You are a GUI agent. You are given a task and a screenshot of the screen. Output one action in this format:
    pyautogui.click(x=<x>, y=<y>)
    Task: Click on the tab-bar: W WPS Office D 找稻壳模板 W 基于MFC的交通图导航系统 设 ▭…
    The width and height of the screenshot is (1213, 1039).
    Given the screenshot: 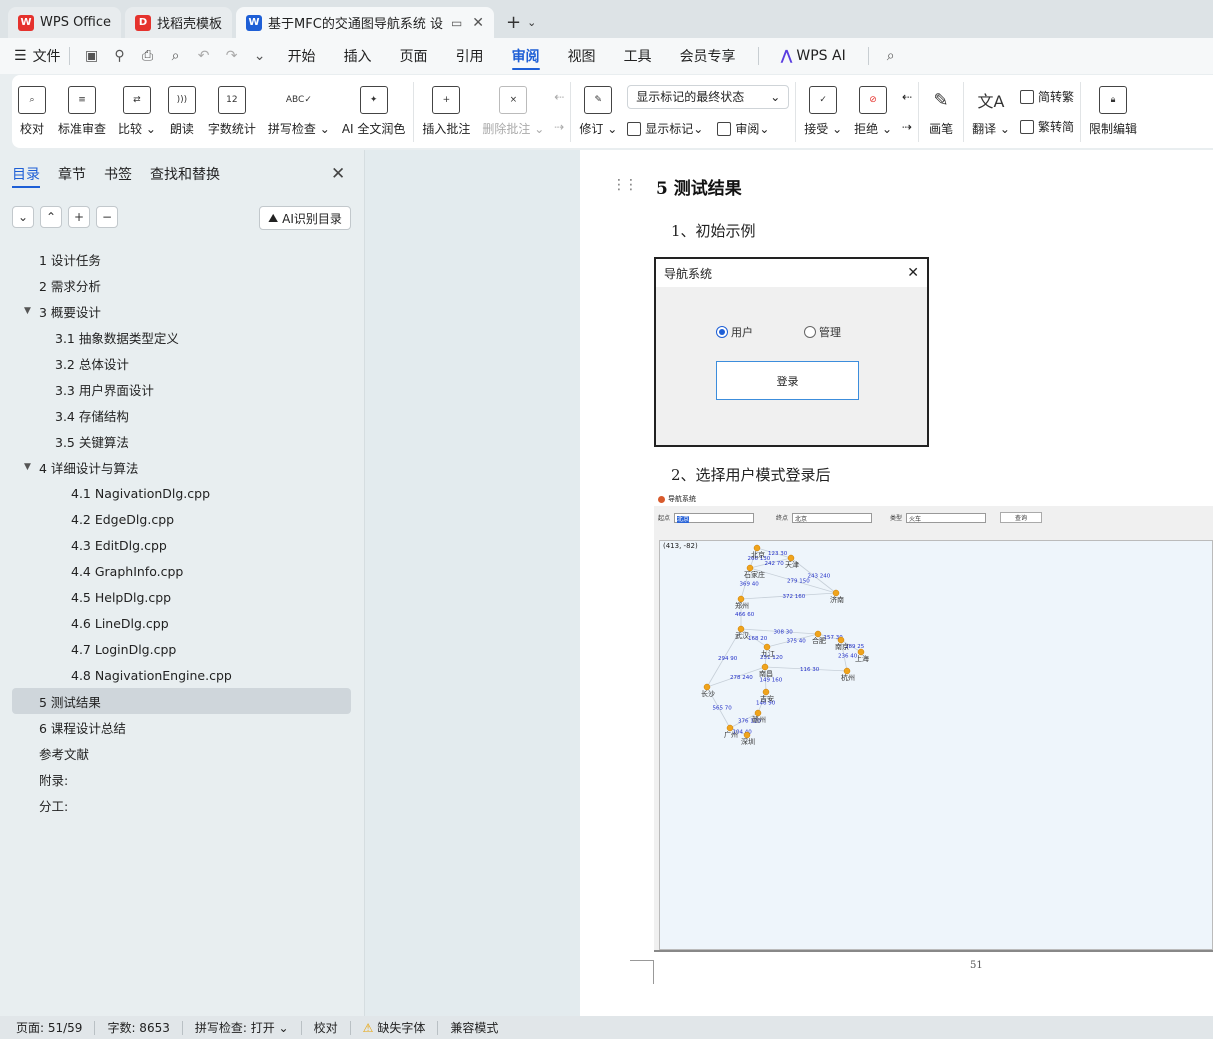 What is the action you would take?
    pyautogui.click(x=606, y=19)
    